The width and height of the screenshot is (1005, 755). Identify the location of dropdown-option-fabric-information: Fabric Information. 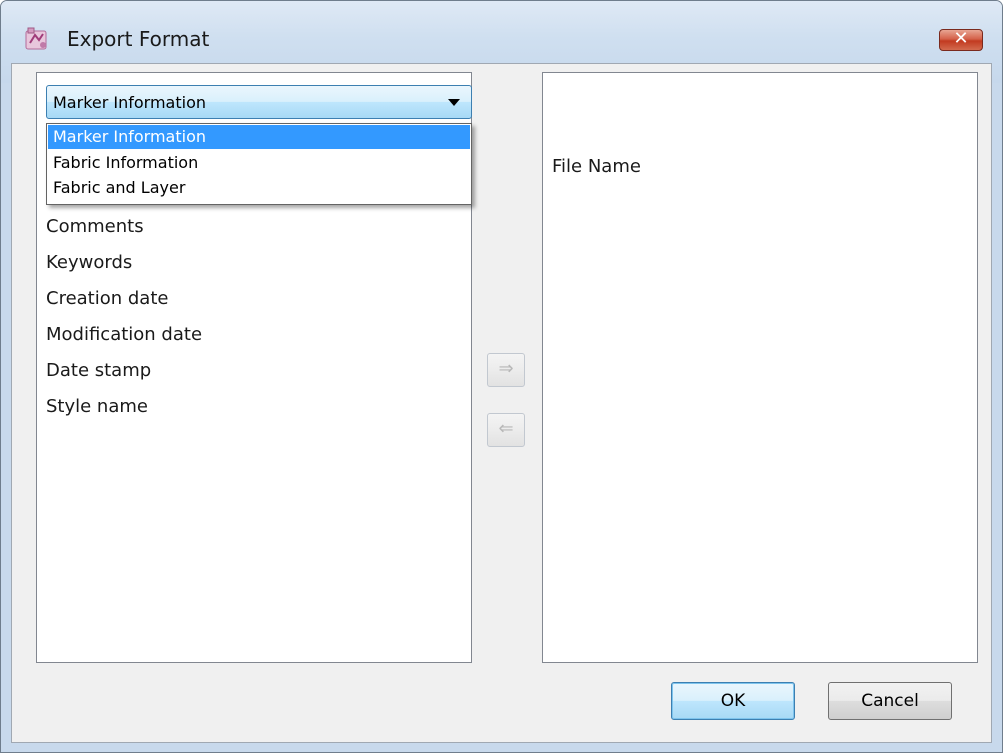
(259, 163).